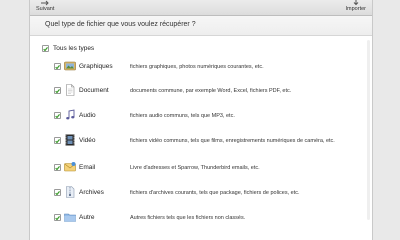 This screenshot has width=400, height=240. I want to click on photo-icon, so click(70, 66).